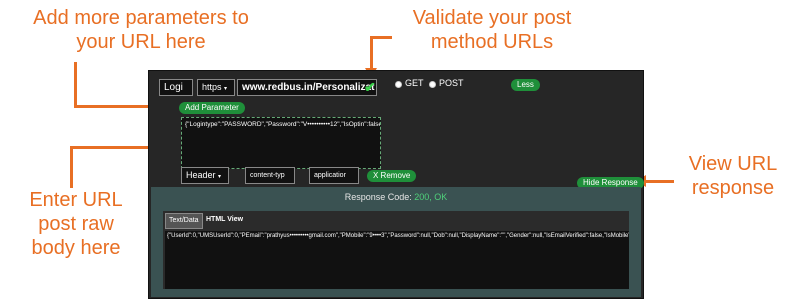  I want to click on arrow-validate, so click(371, 53).